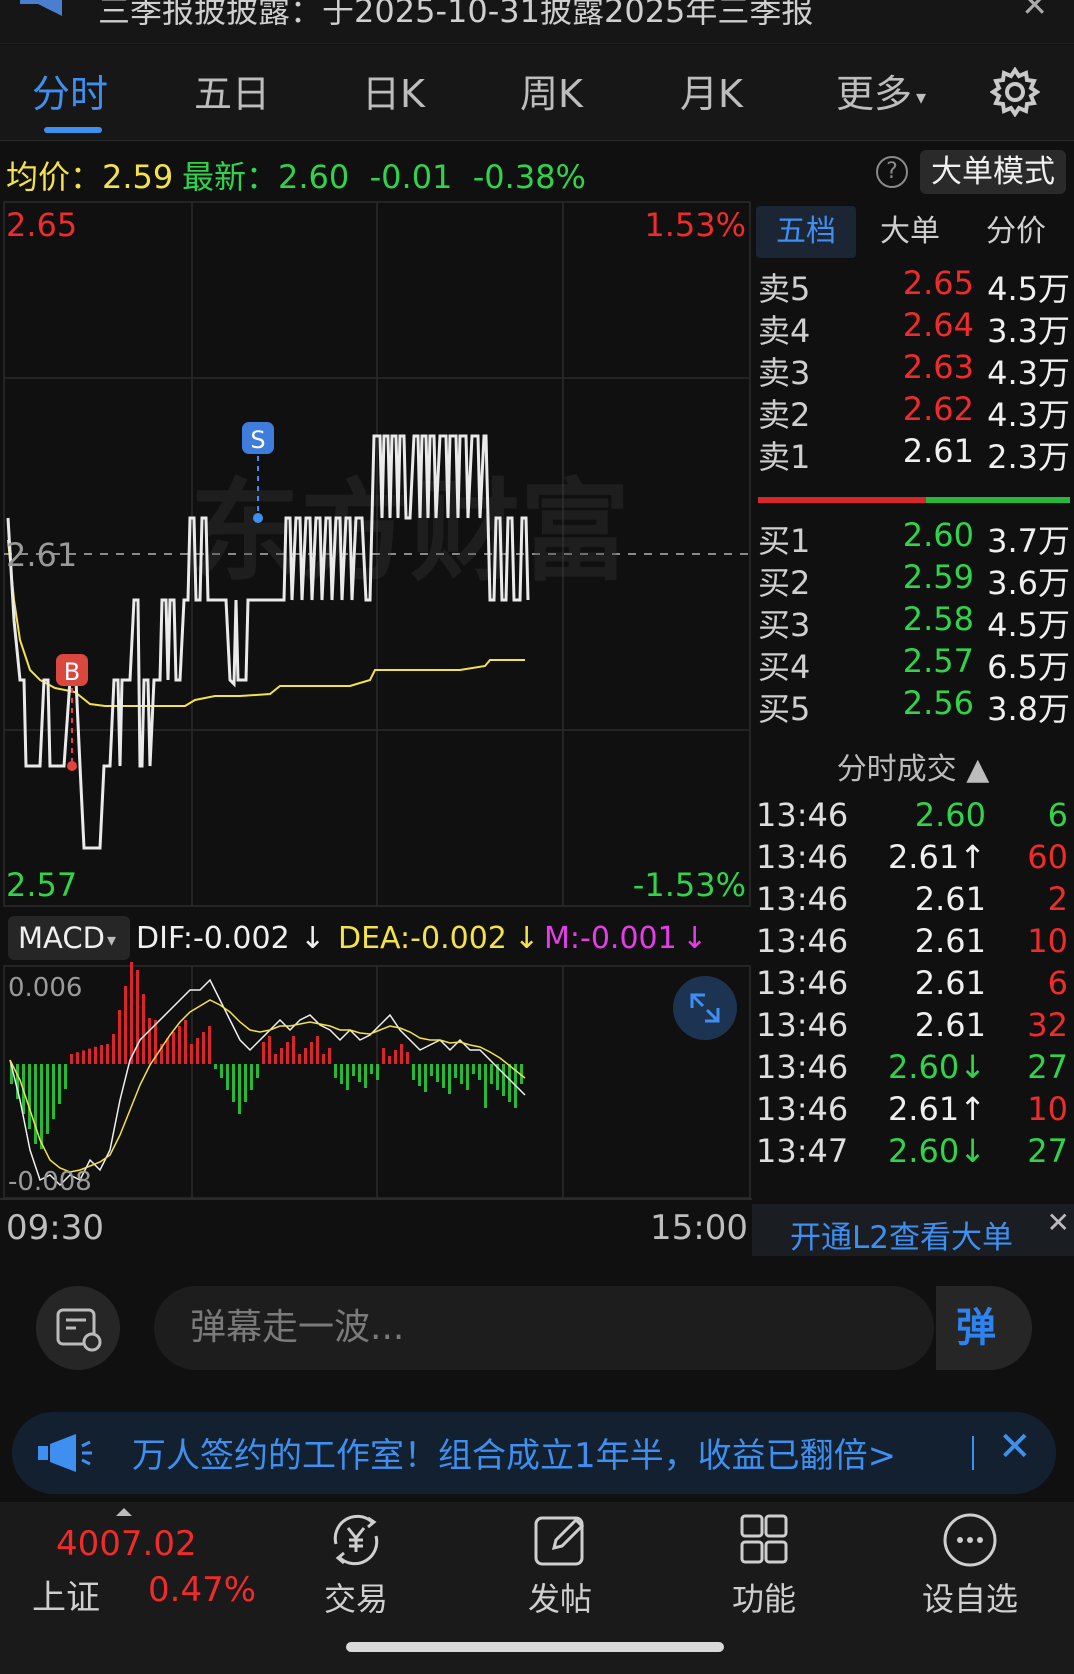 The height and width of the screenshot is (1674, 1074). Describe the element at coordinates (938, 325) in the screenshot. I see `ask-price: 2.64` at that location.